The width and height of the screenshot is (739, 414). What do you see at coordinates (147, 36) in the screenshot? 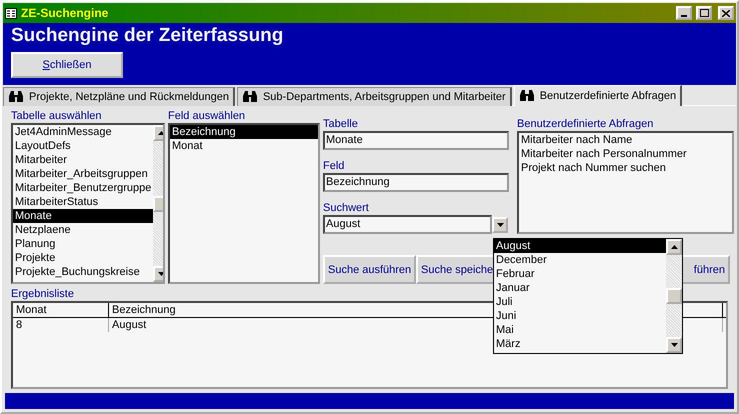
I see `form-heading: Suchengine der Zeiterfassung` at bounding box center [147, 36].